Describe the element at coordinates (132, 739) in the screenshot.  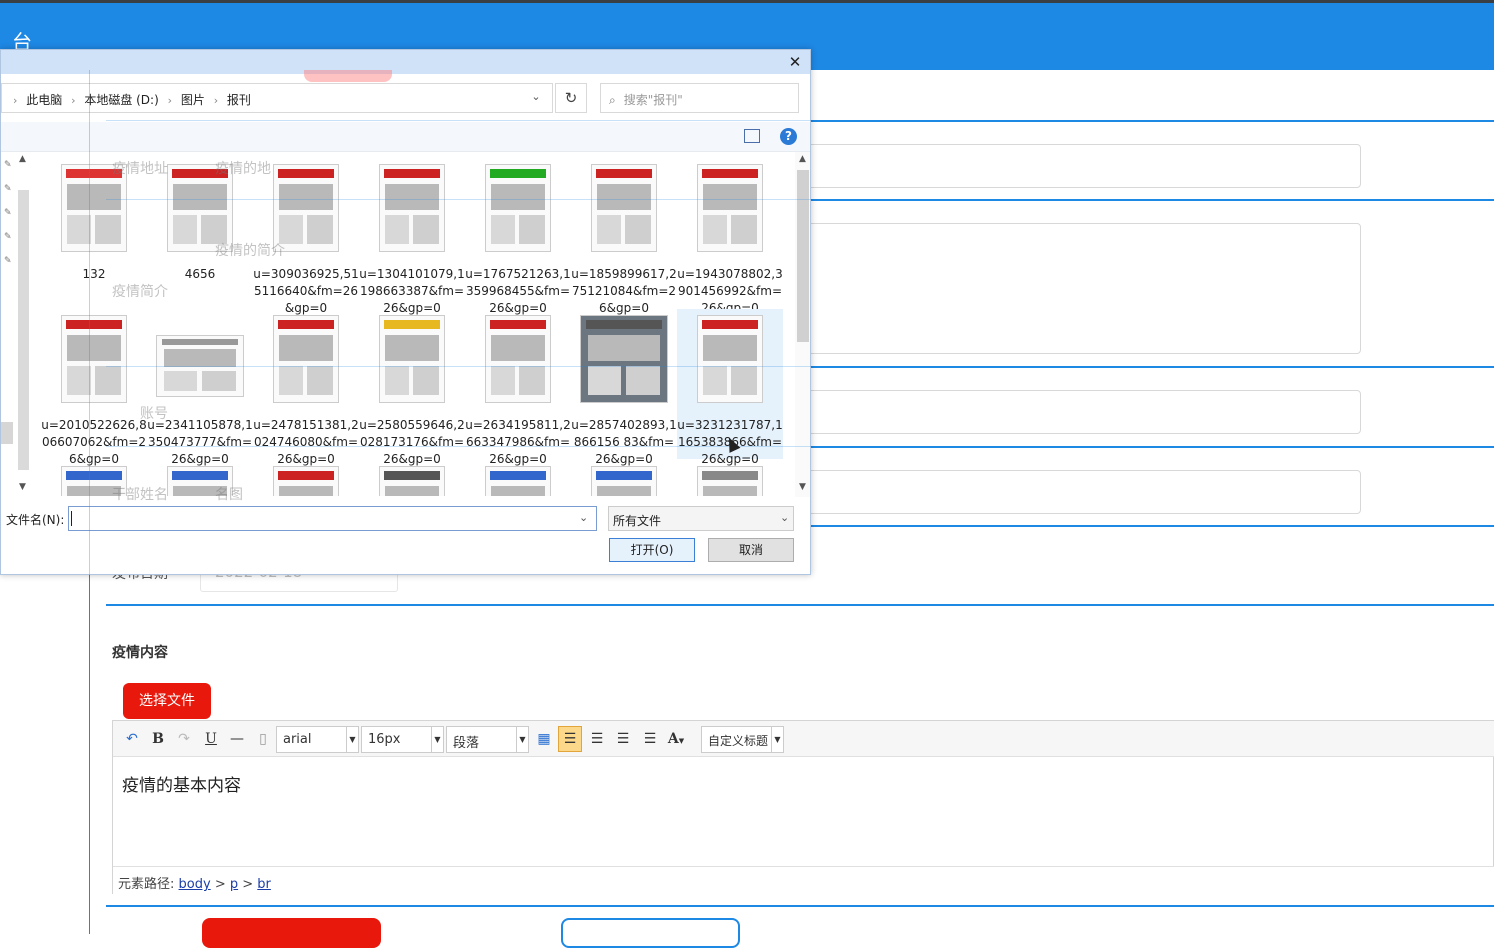
I see `undo-icon: ↶` at that location.